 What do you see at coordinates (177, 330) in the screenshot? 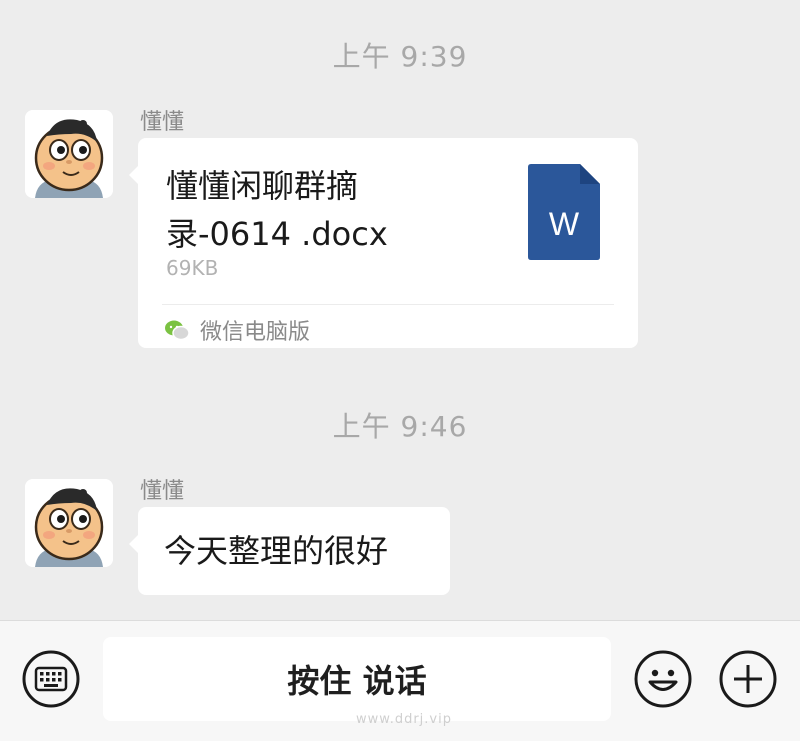
I see `wechat-icon` at bounding box center [177, 330].